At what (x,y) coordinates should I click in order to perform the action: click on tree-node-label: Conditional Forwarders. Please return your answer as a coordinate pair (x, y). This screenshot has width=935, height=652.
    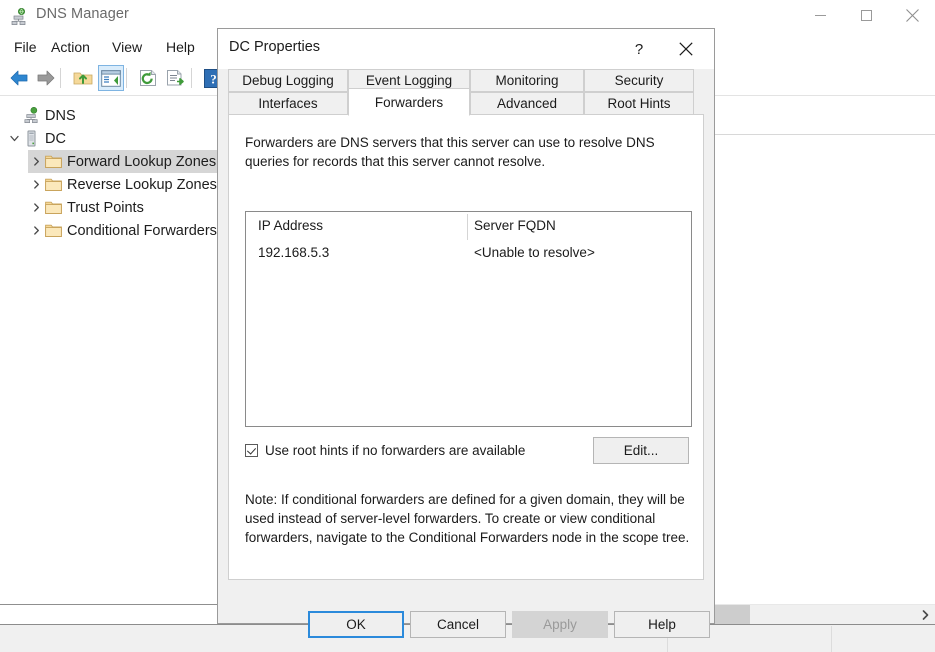
    Looking at the image, I should click on (142, 230).